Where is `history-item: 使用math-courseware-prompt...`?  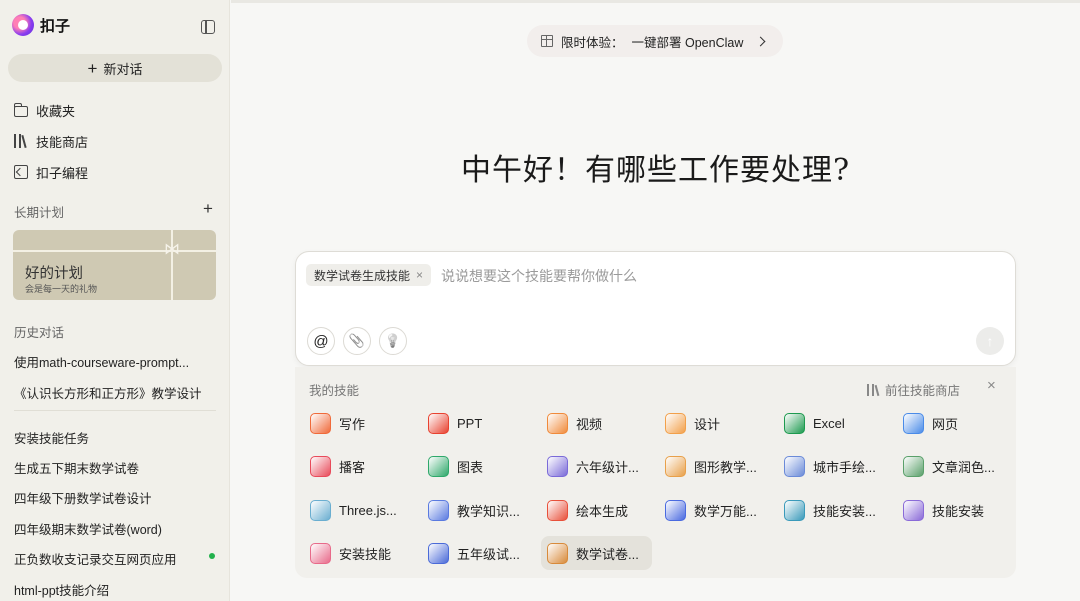
history-item: 使用math-courseware-prompt... is located at coordinates (116, 361).